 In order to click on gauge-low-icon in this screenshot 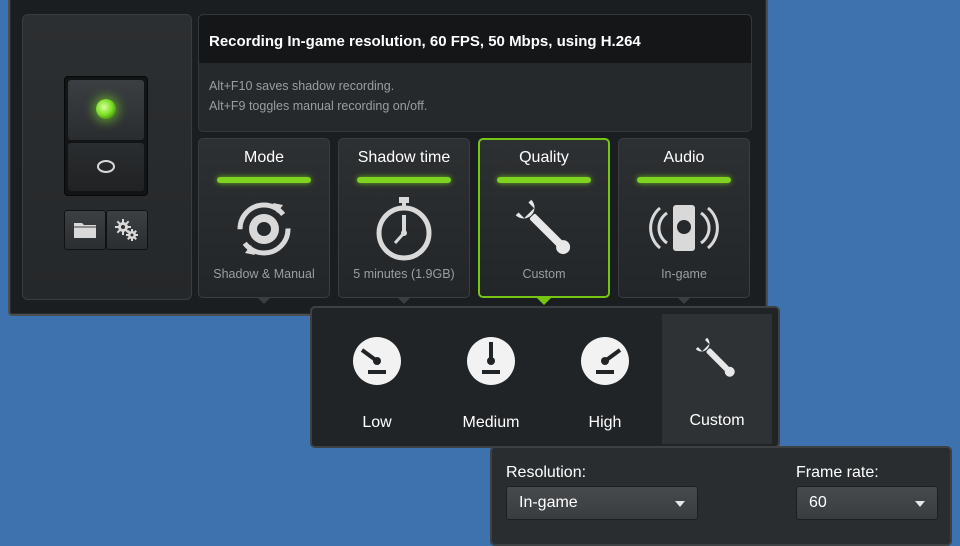, I will do `click(377, 361)`.